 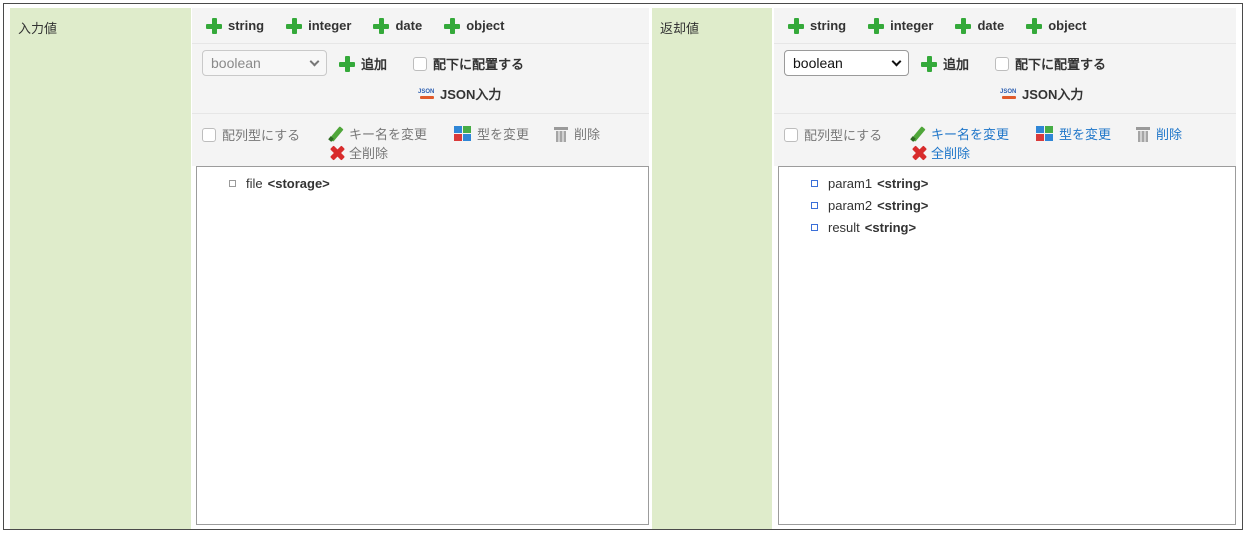 I want to click on tree-item: param2 <string>, so click(x=1007, y=205).